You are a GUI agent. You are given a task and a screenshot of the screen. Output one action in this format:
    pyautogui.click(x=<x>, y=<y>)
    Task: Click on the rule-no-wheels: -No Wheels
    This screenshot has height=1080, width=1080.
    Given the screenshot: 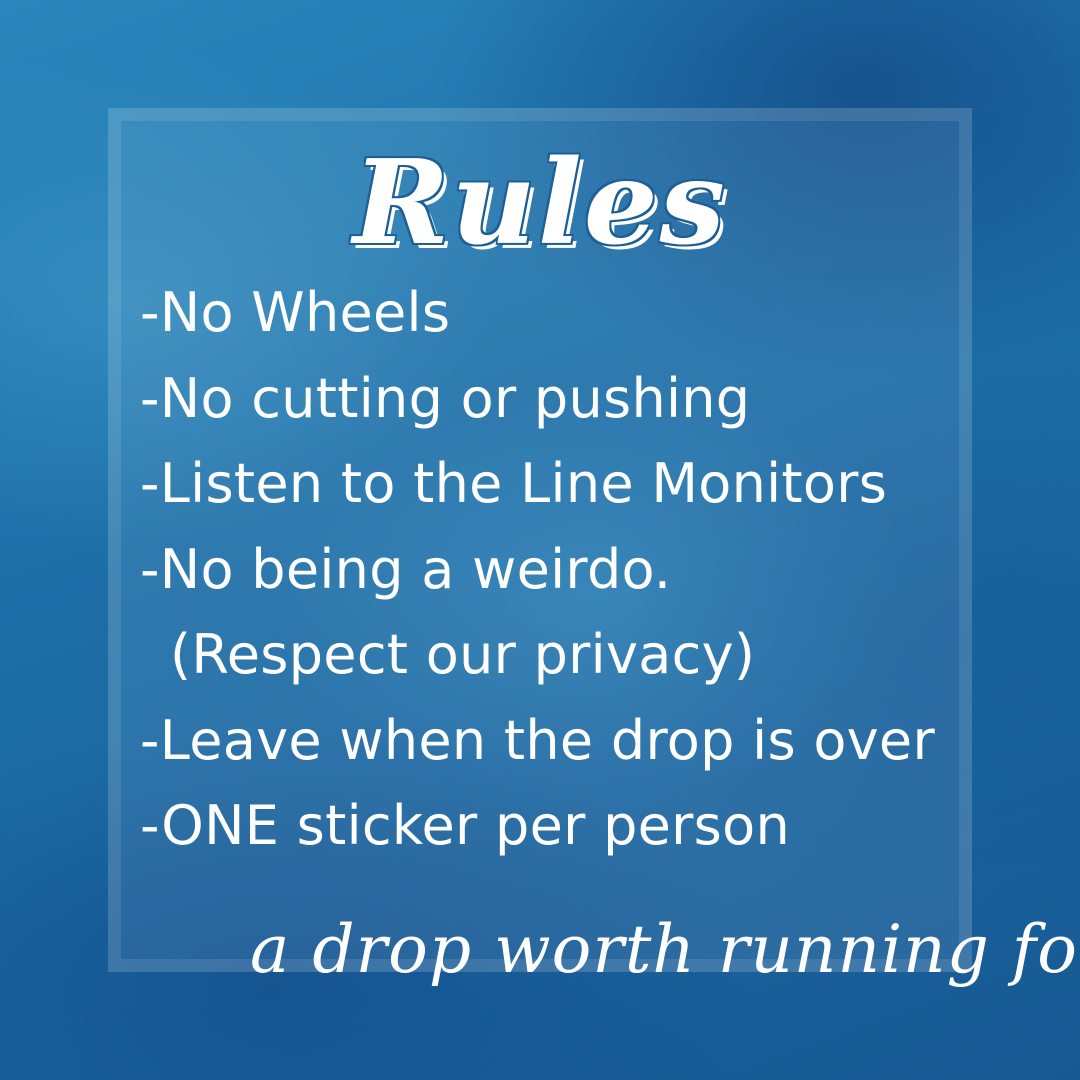 What is the action you would take?
    pyautogui.click(x=295, y=312)
    